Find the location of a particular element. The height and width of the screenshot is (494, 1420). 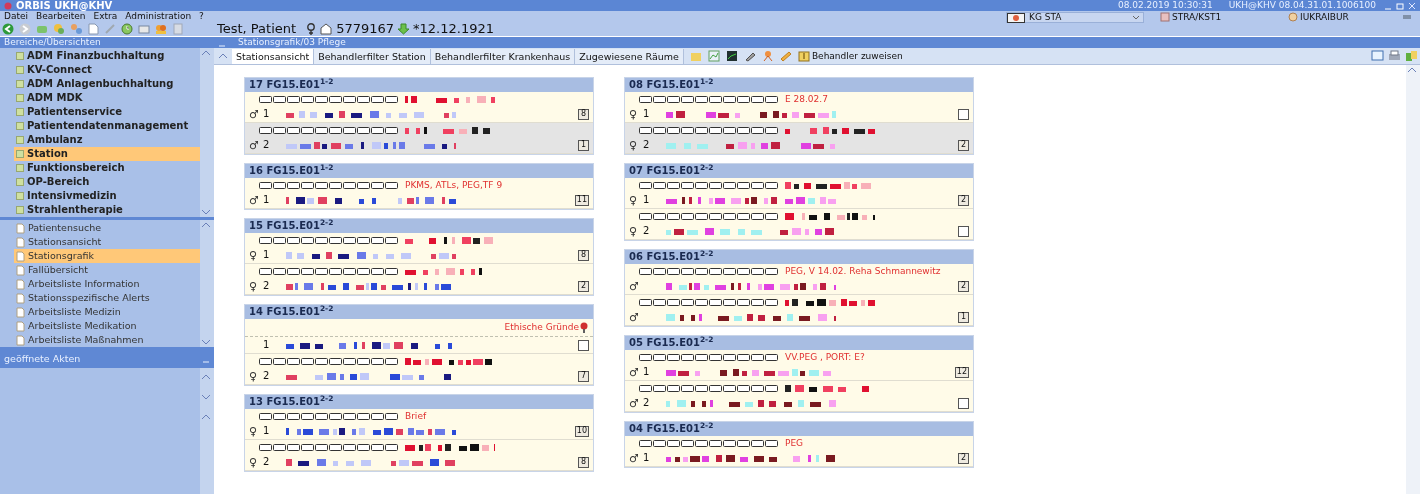

tab: Zugewiesene Räume is located at coordinates (629, 56).